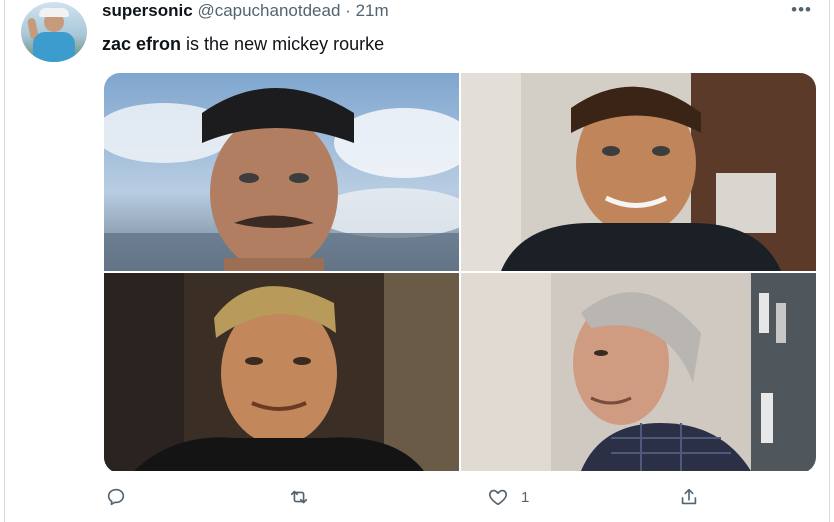 Image resolution: width=834 pixels, height=522 pixels. What do you see at coordinates (54, 47) in the screenshot?
I see `avatar-shirt` at bounding box center [54, 47].